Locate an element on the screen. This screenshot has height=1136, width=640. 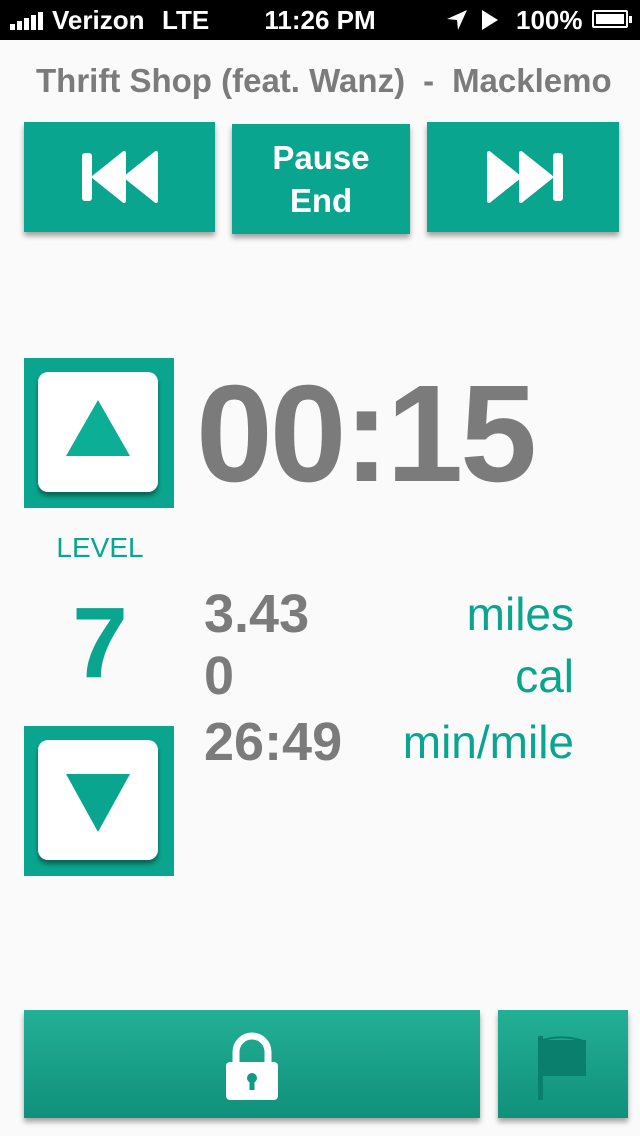
pause-end-button: Pause End is located at coordinates (321, 179).